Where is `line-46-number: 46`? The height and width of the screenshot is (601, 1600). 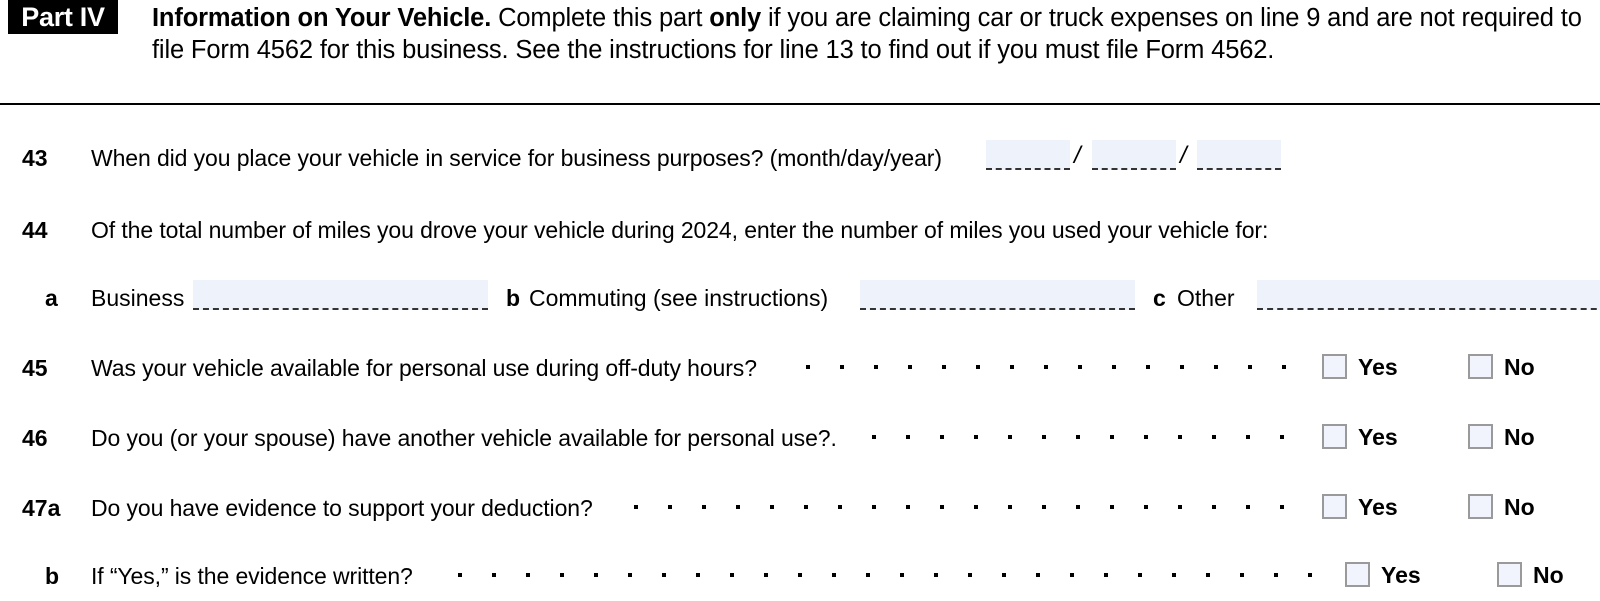
line-46-number: 46 is located at coordinates (35, 438).